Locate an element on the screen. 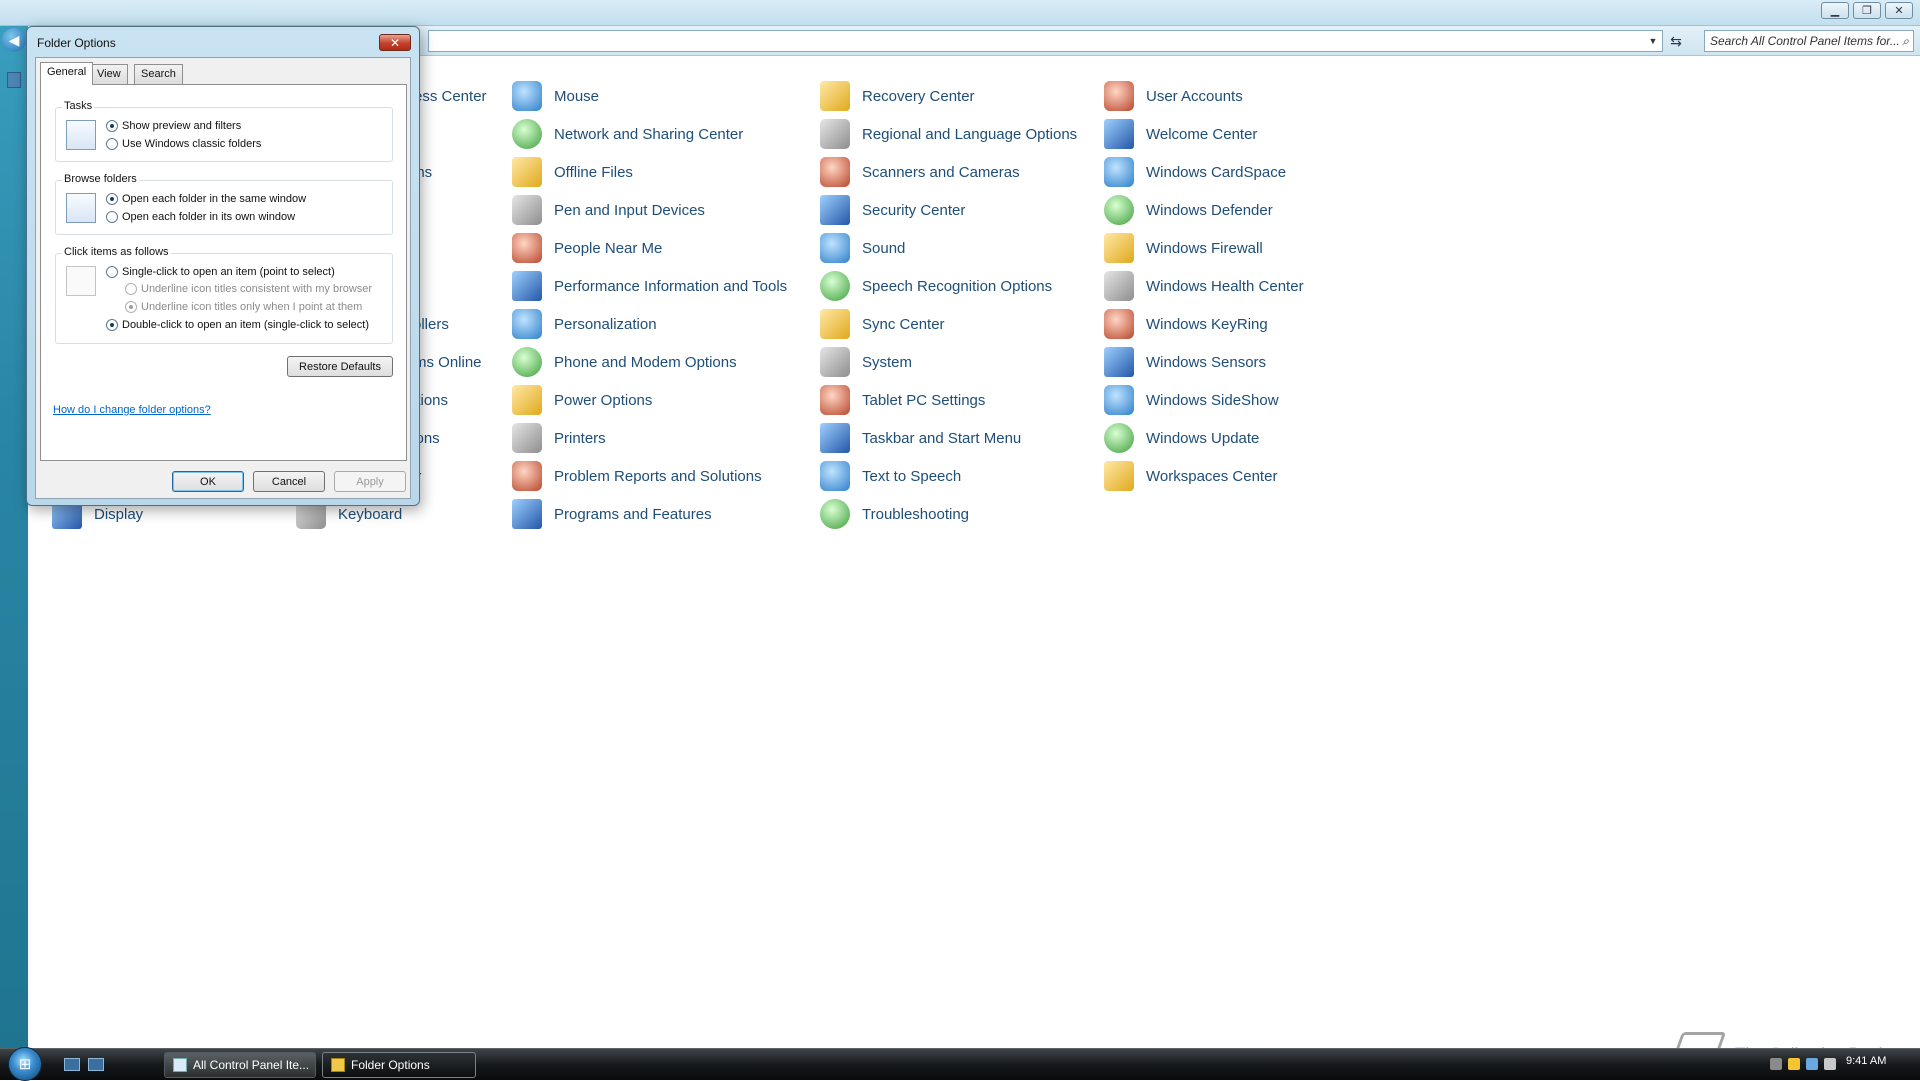  cp-item-recovery-center: Recovery Center is located at coordinates (897, 96).